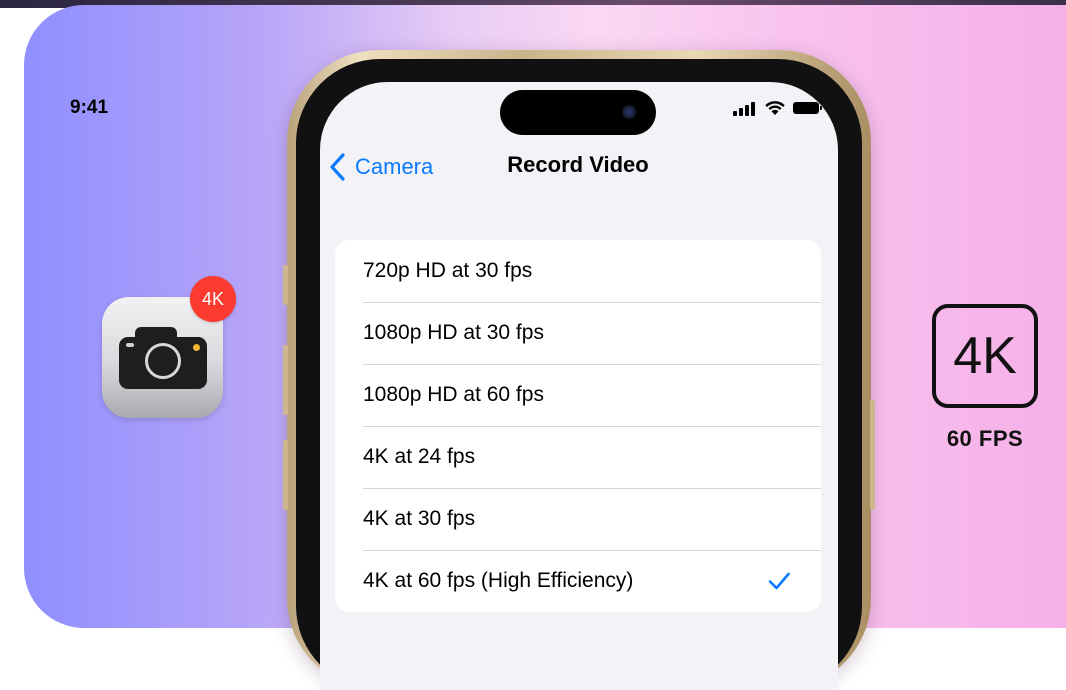 The width and height of the screenshot is (1066, 690). Describe the element at coordinates (213, 299) in the screenshot. I see `notification-badge: 4K` at that location.